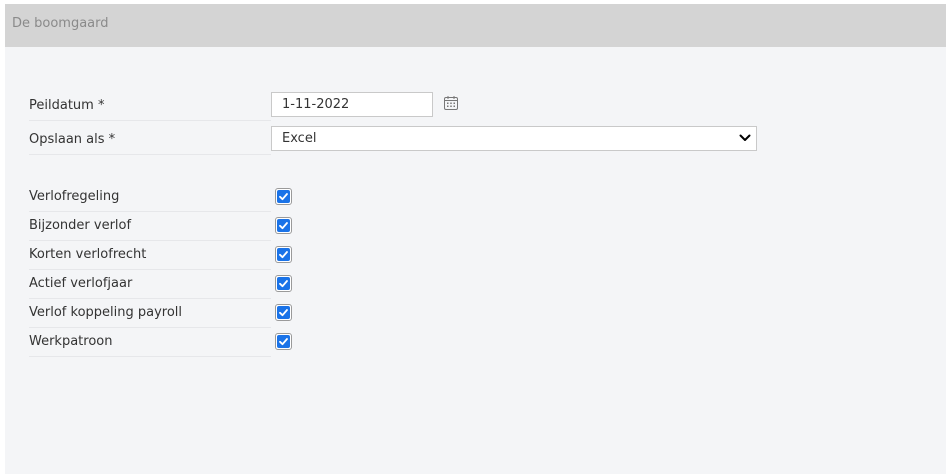 This screenshot has height=474, width=946. What do you see at coordinates (106, 312) in the screenshot?
I see `option-label-verlof-koppeling-payroll: Verlof koppeling payroll` at bounding box center [106, 312].